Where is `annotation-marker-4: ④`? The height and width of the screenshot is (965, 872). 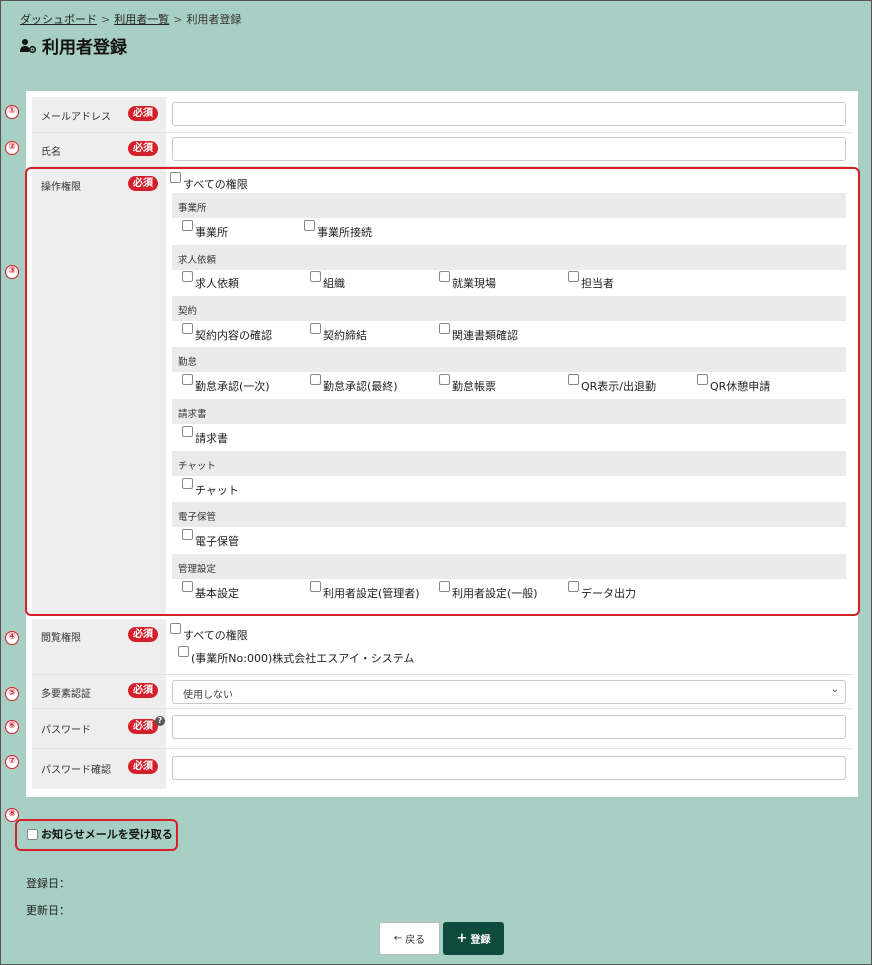 annotation-marker-4: ④ is located at coordinates (12, 638).